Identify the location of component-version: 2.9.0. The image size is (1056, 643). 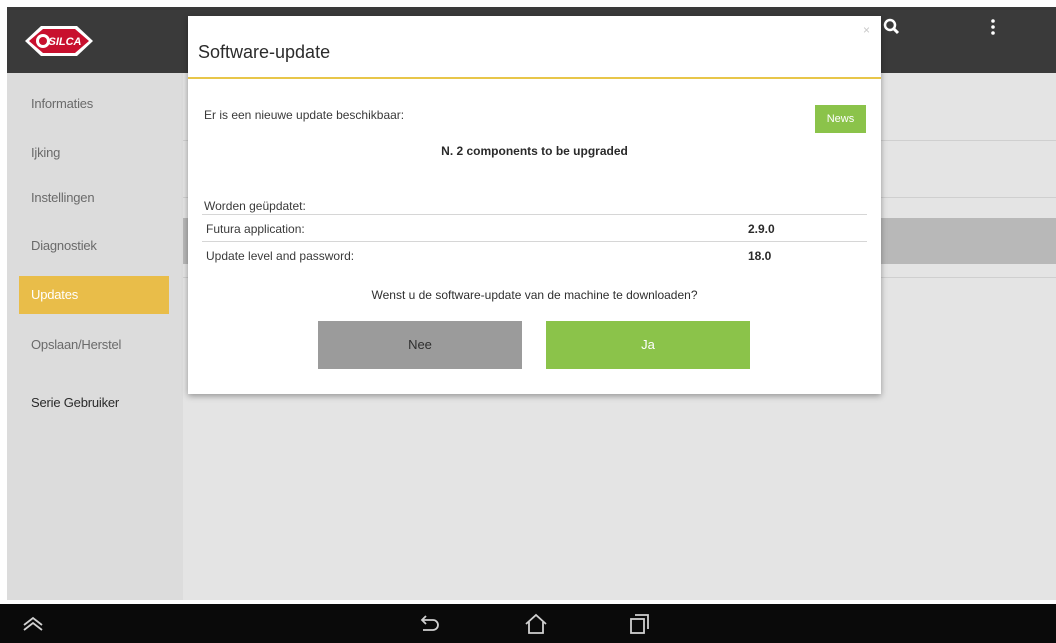
(761, 229).